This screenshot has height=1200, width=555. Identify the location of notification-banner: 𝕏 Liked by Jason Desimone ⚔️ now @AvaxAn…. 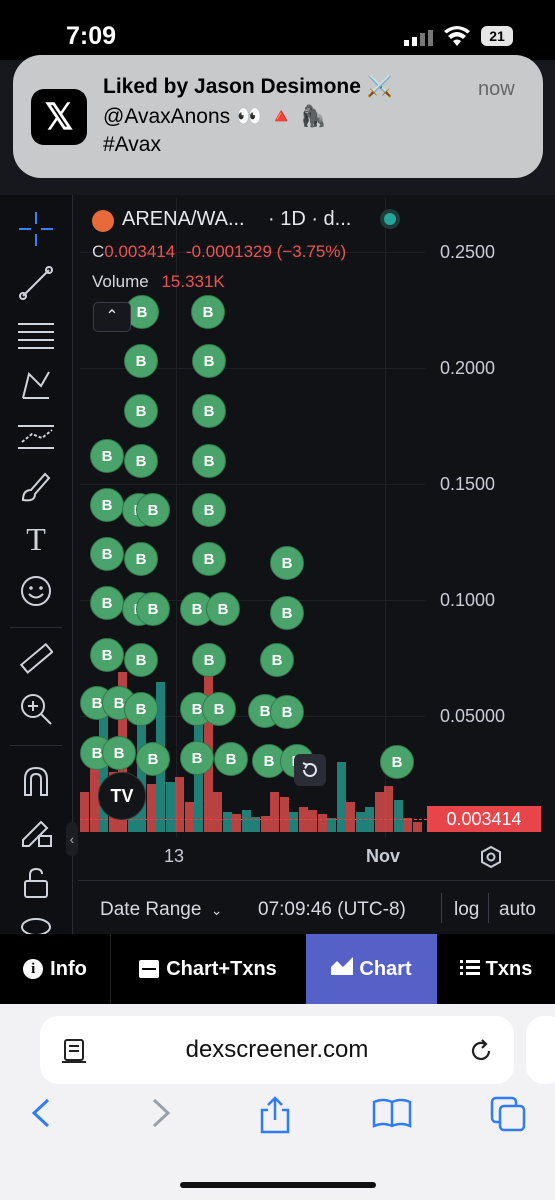
(278, 116).